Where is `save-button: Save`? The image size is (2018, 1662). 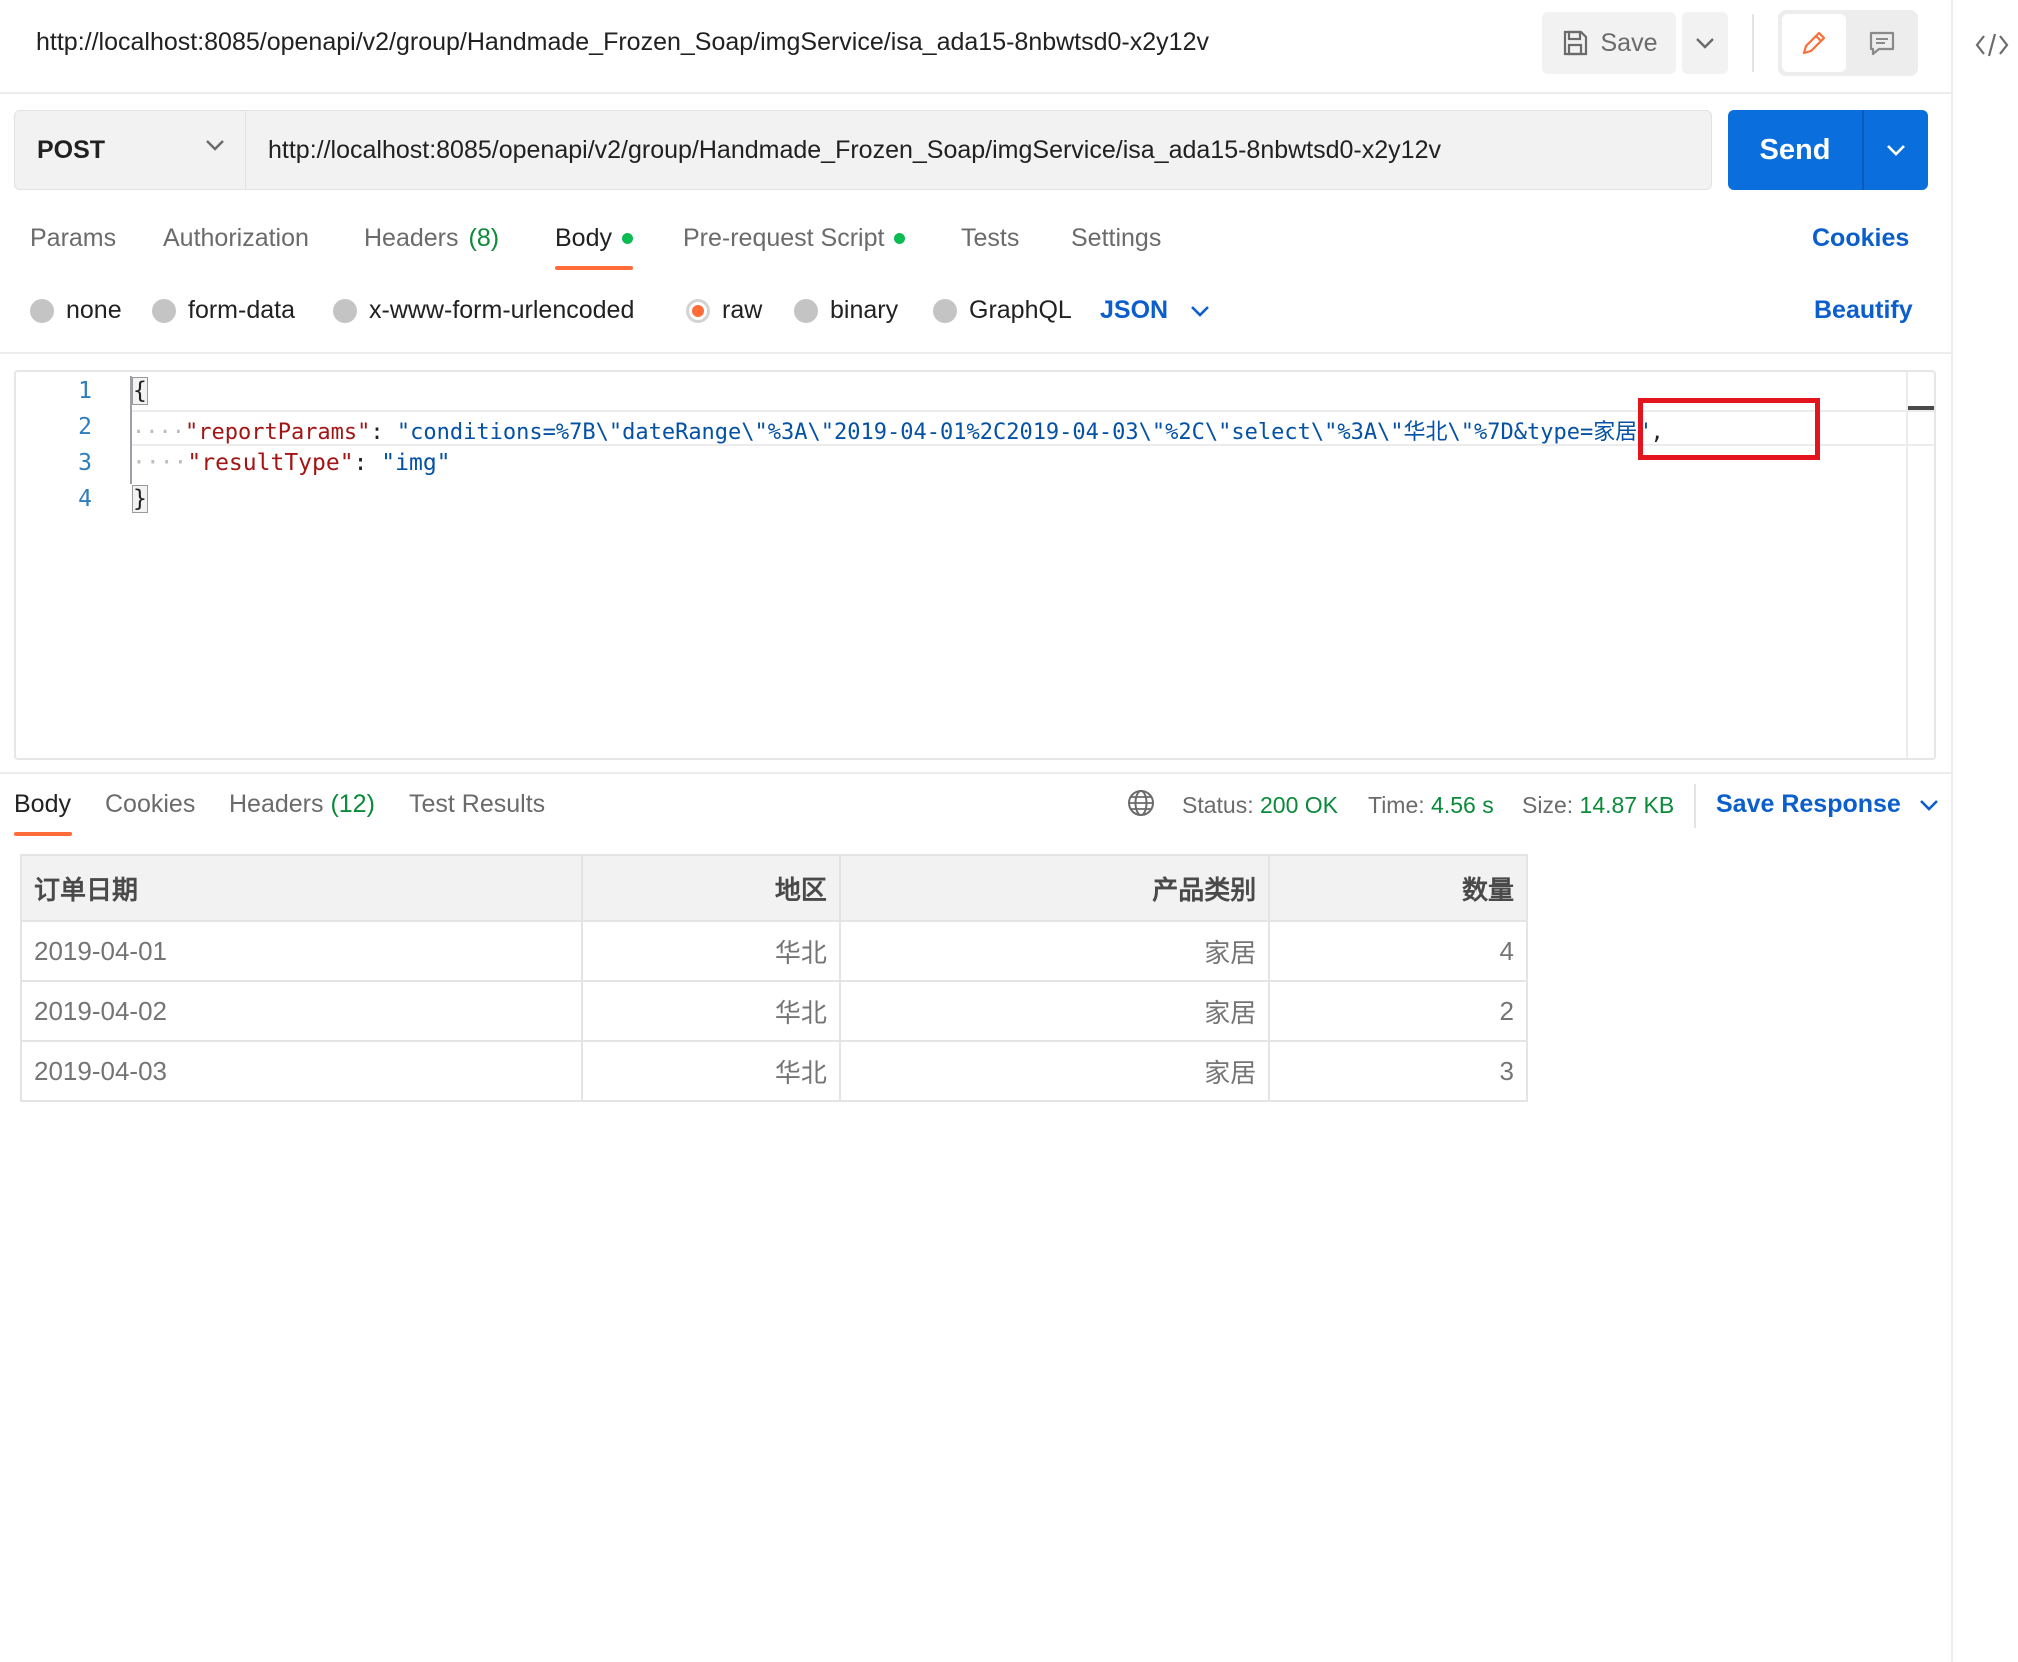
save-button: Save is located at coordinates (1609, 43).